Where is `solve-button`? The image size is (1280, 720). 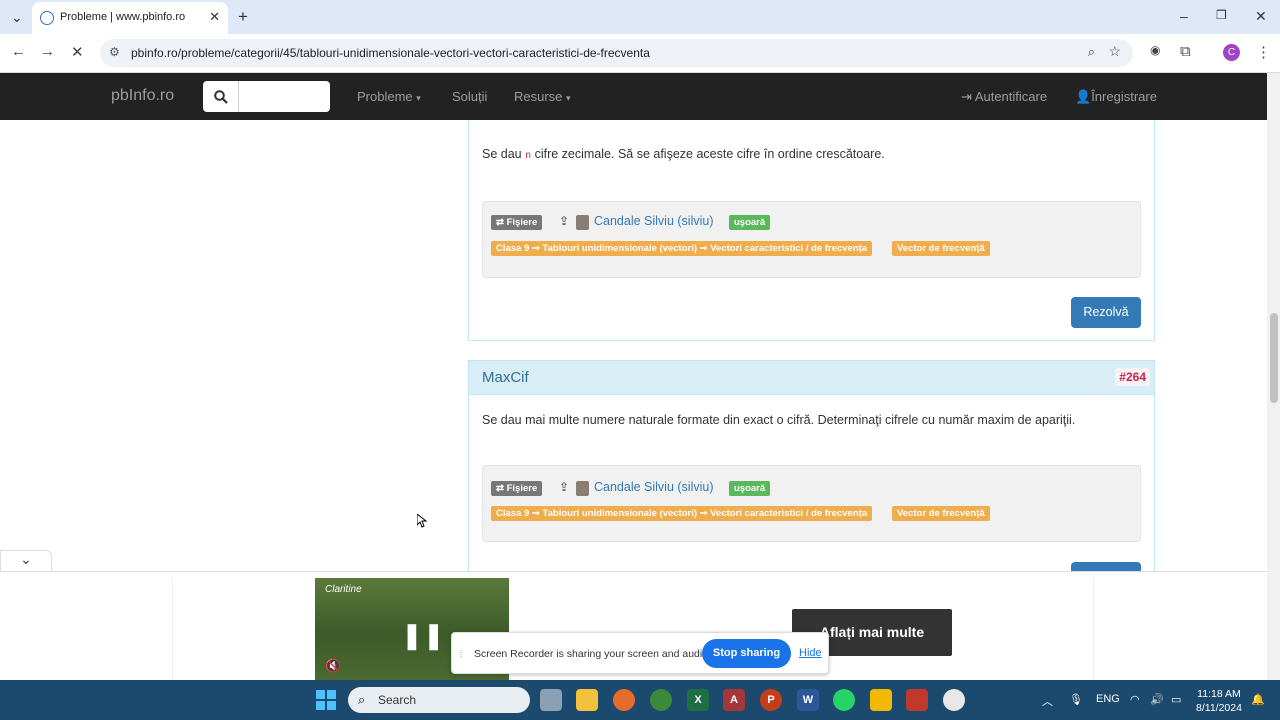
solve-button is located at coordinates (1106, 566).